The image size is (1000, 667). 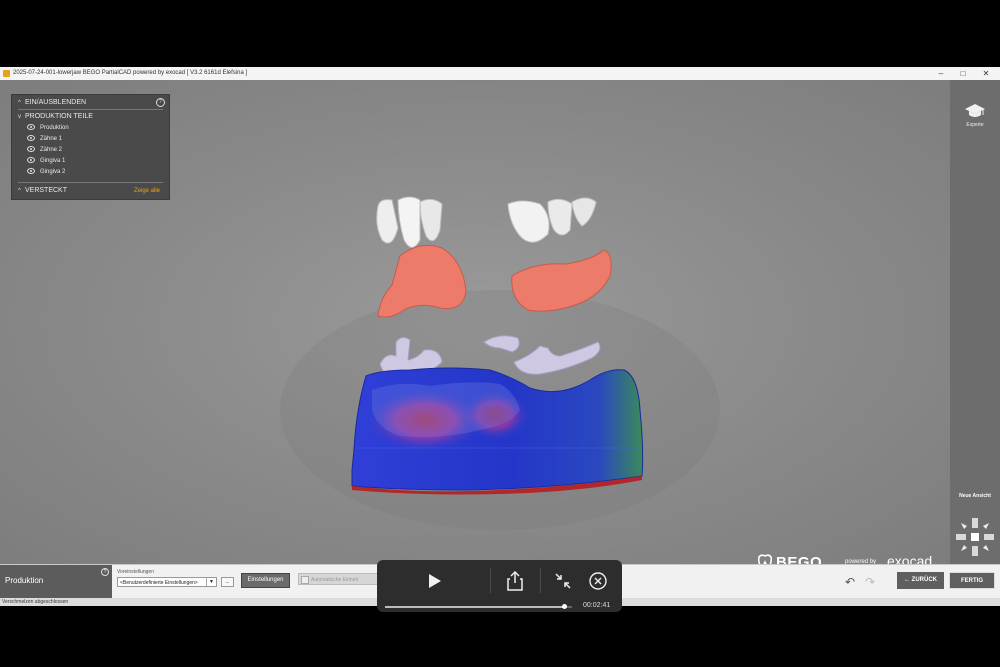 I want to click on chevron-down-icon: v, so click(x=19, y=117).